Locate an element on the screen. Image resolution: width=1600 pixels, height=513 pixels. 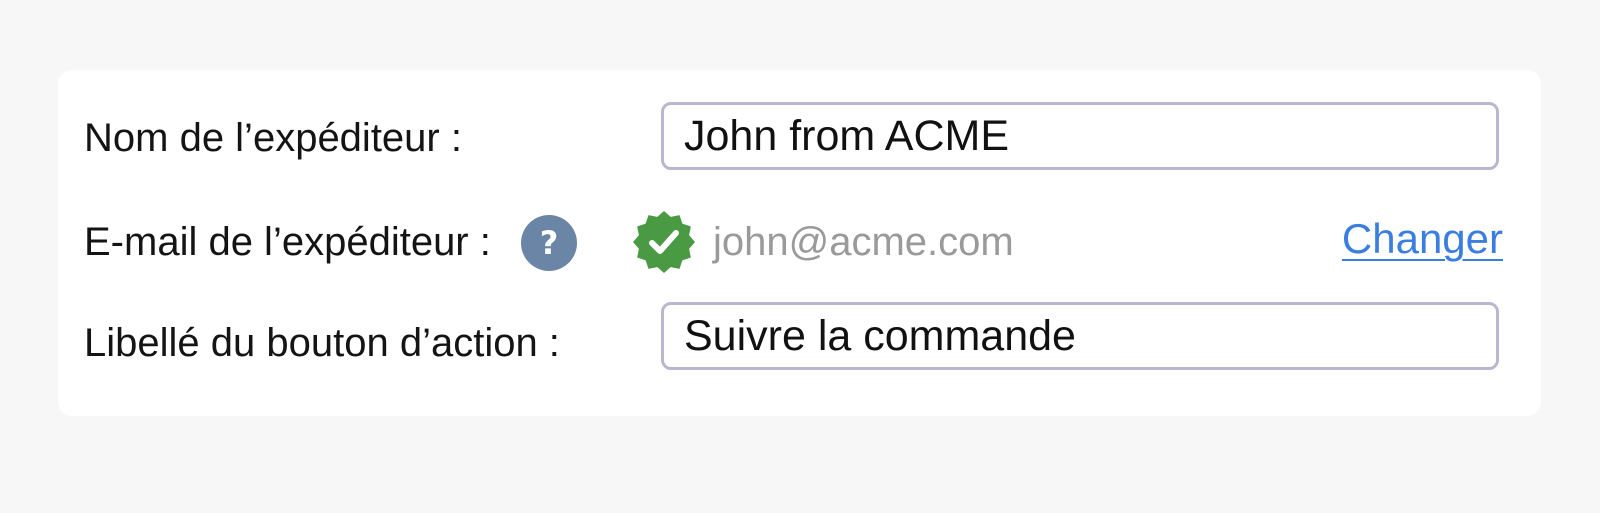
action-button-label-label: Libellé du bouton d’action : is located at coordinates (322, 343).